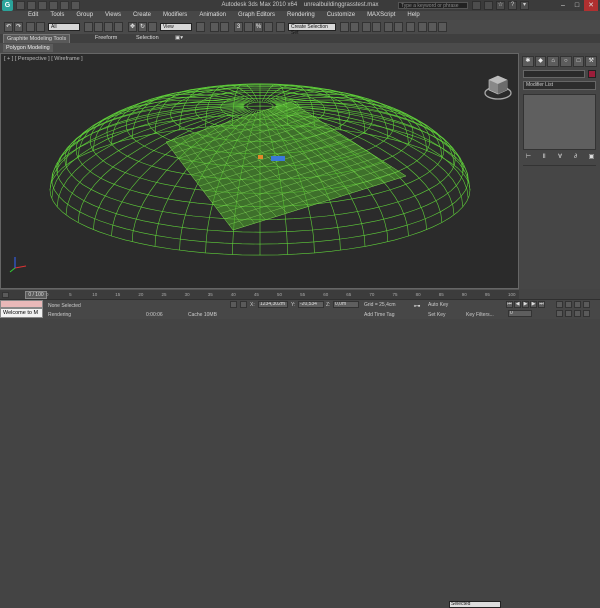 Image resolution: width=600 pixels, height=608 pixels. I want to click on y-coordinate-field: -20,534, so click(311, 304).